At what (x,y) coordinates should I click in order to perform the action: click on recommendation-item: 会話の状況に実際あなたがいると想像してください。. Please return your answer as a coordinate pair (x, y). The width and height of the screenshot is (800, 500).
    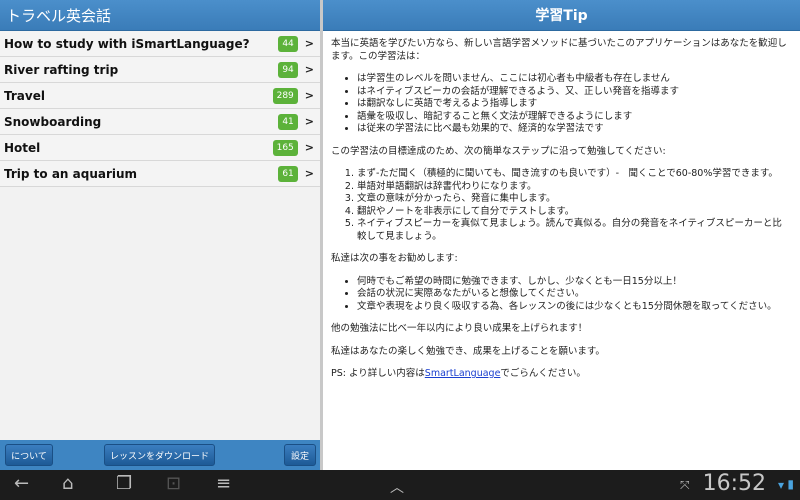
    Looking at the image, I should click on (573, 294).